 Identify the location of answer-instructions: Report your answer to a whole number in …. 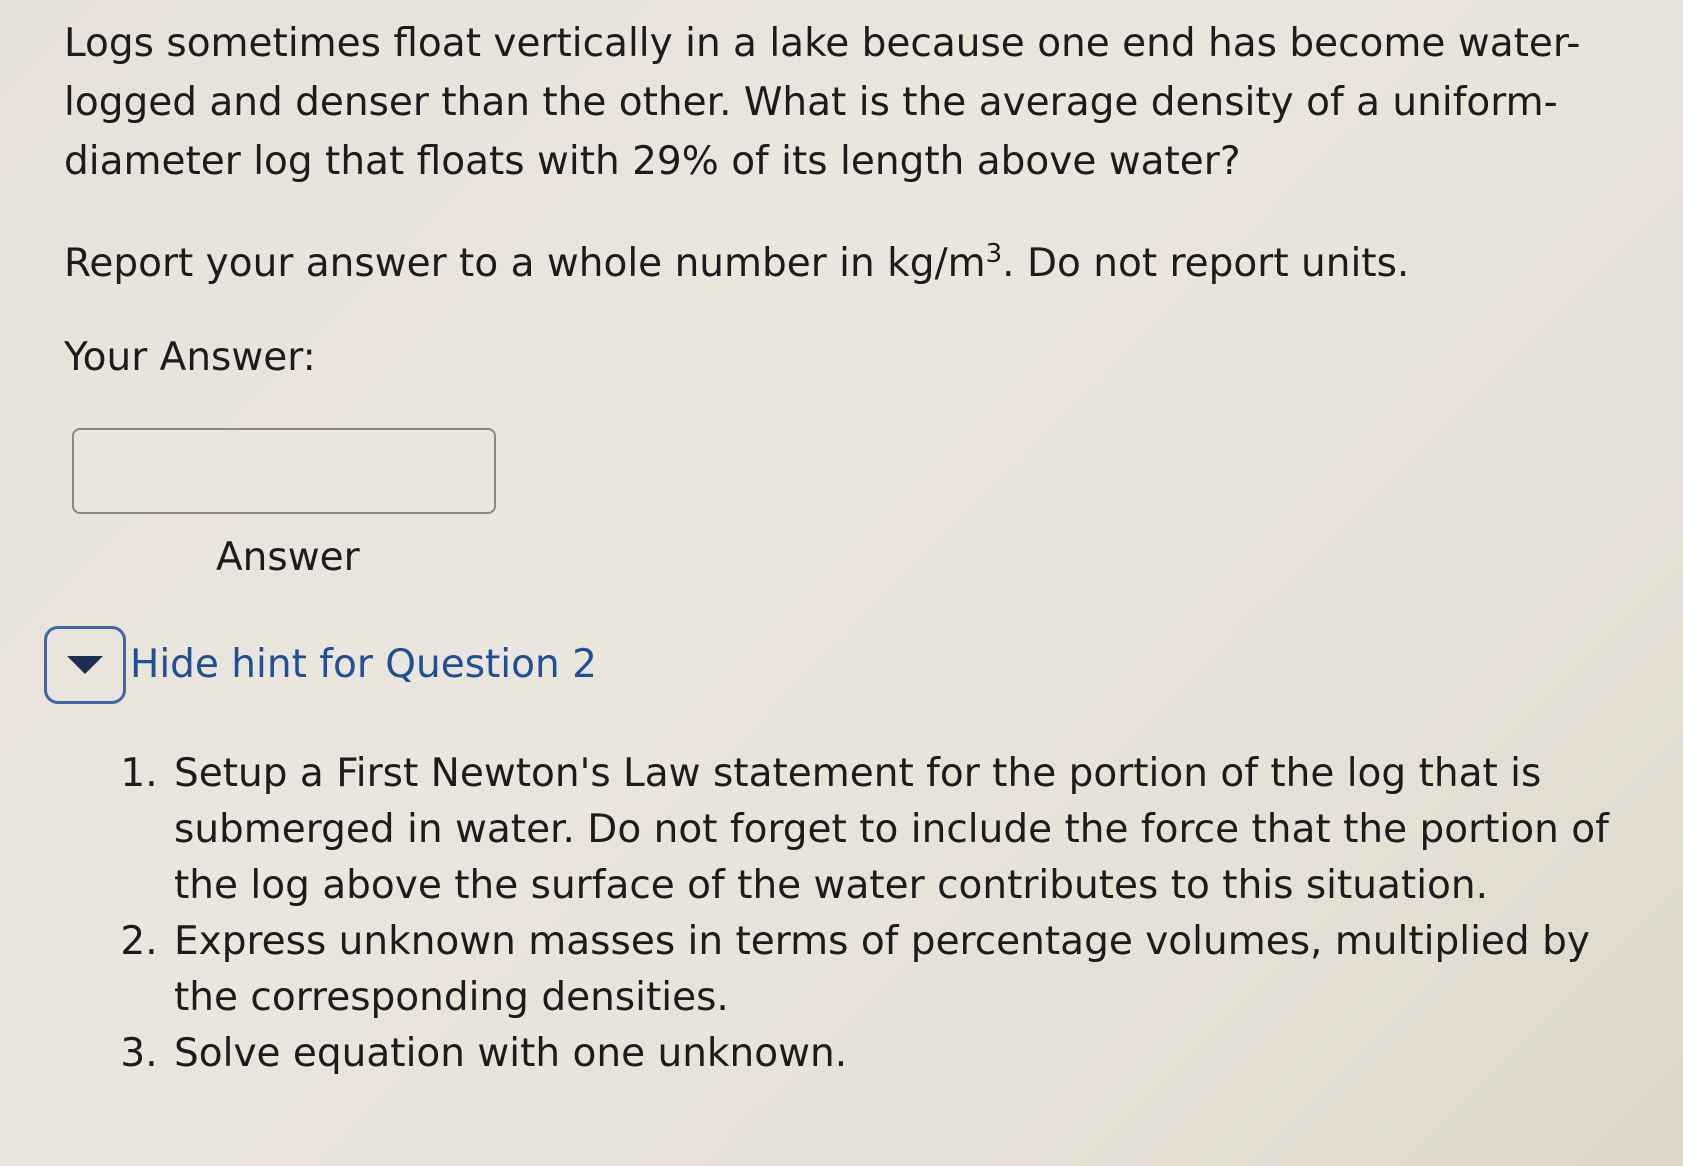
(844, 264).